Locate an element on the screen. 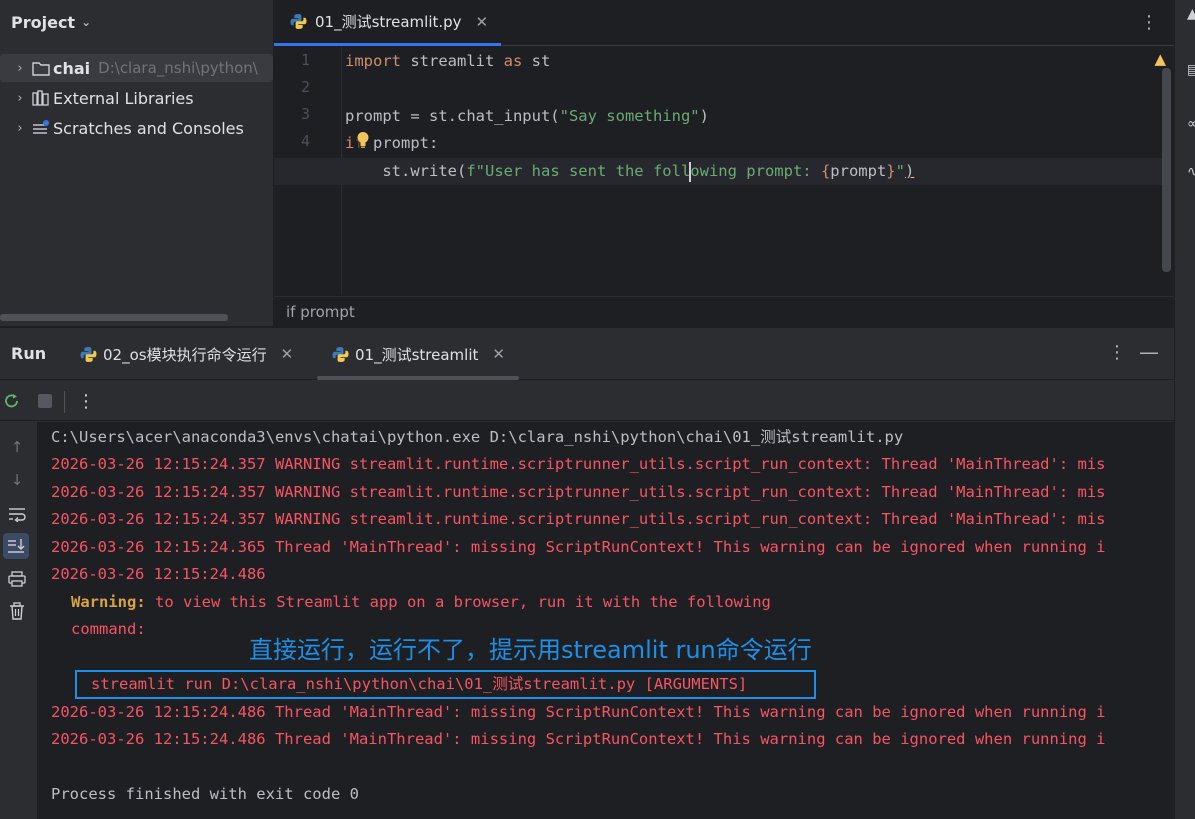 This screenshot has height=819, width=1195. trash-icon is located at coordinates (17, 611).